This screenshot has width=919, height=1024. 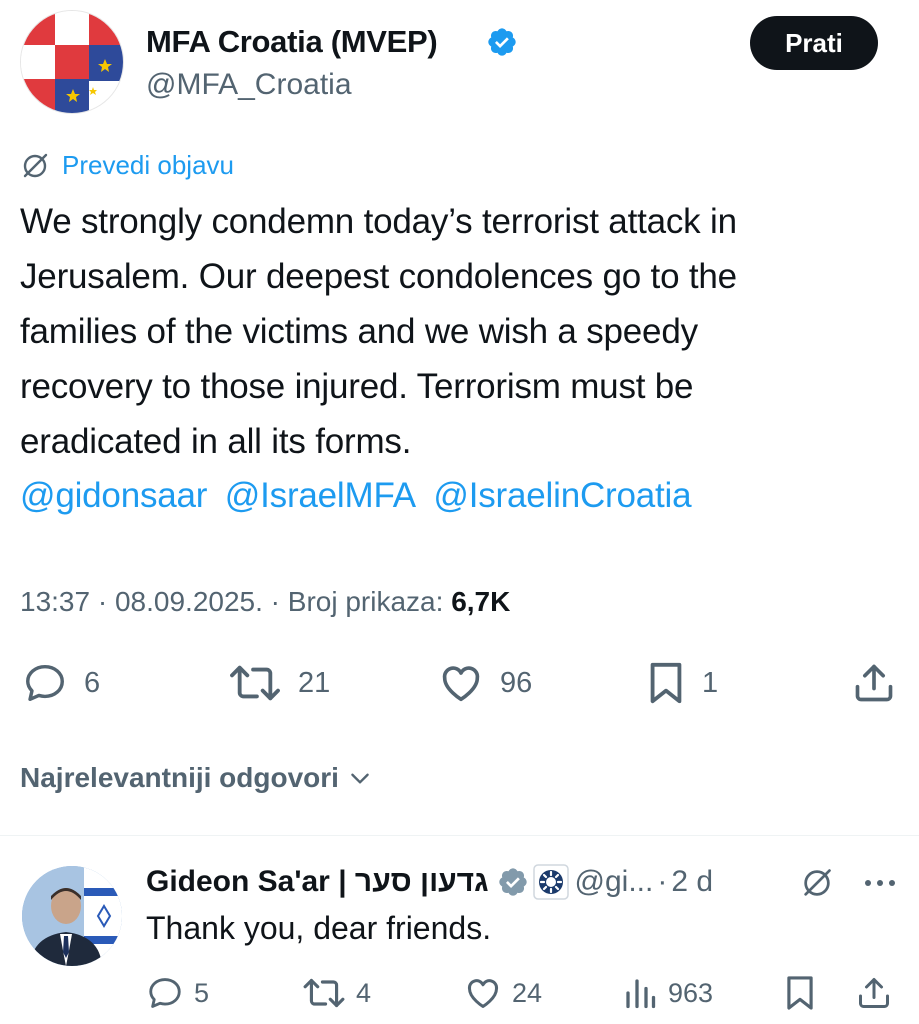 I want to click on mention-link: @IsraelMFA, so click(x=320, y=495).